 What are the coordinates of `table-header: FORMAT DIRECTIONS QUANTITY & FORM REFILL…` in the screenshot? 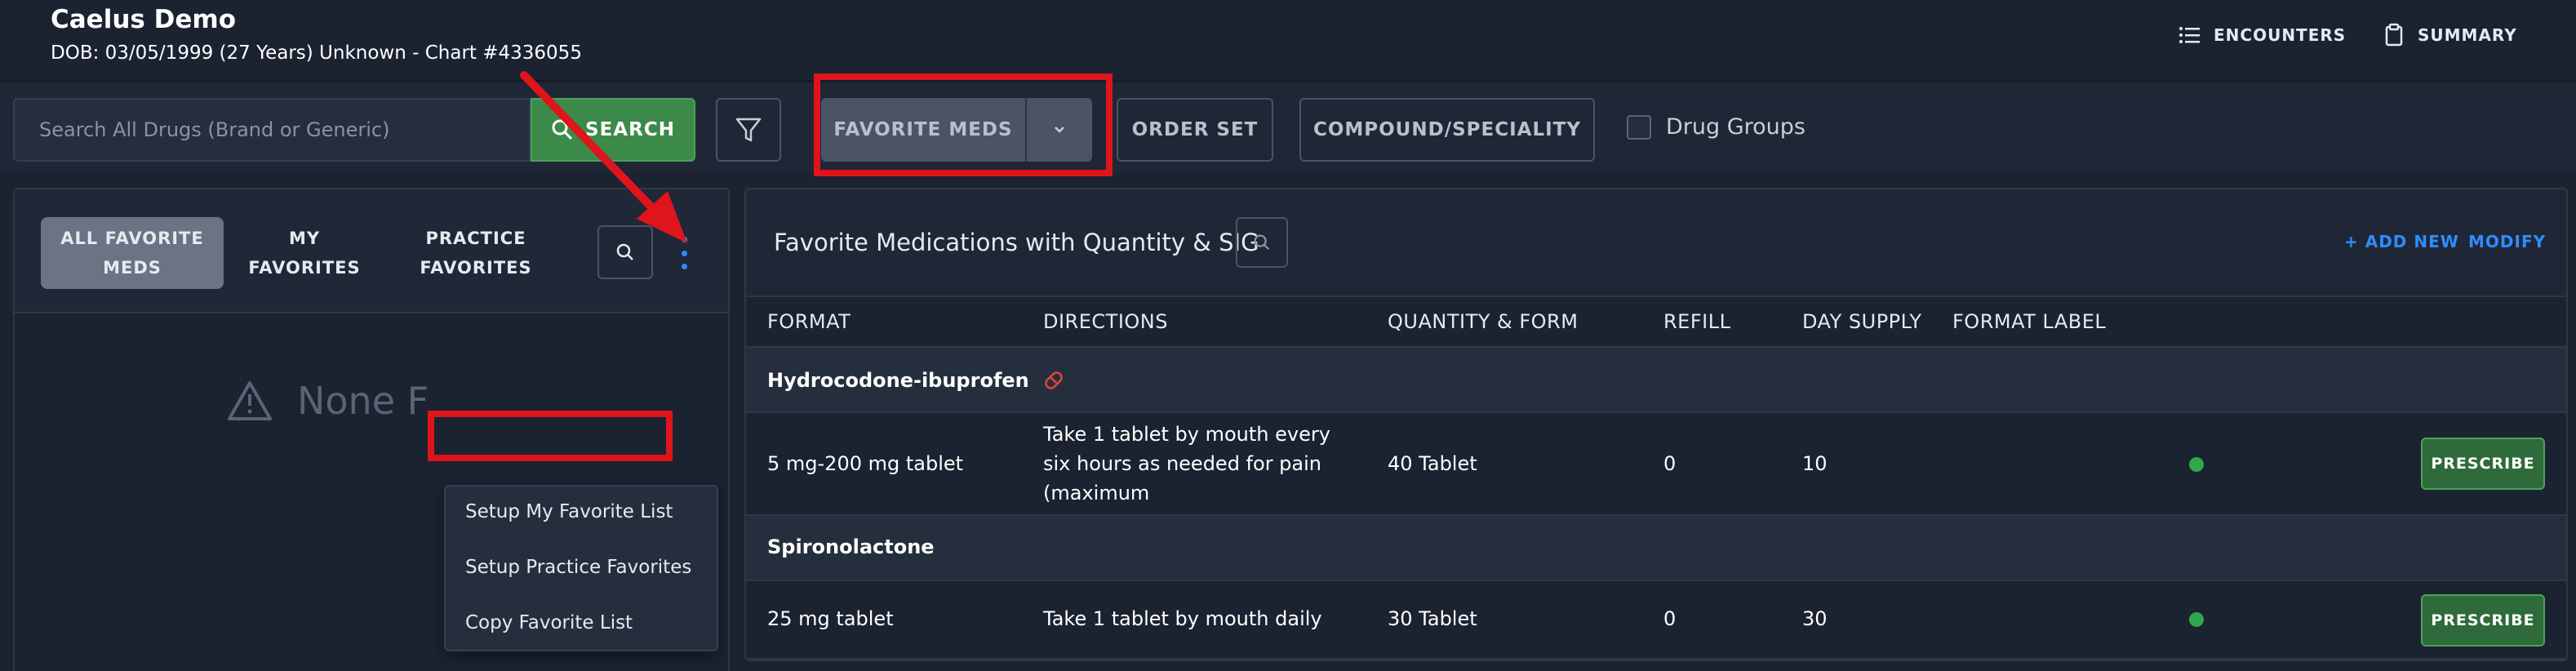 It's located at (1656, 322).